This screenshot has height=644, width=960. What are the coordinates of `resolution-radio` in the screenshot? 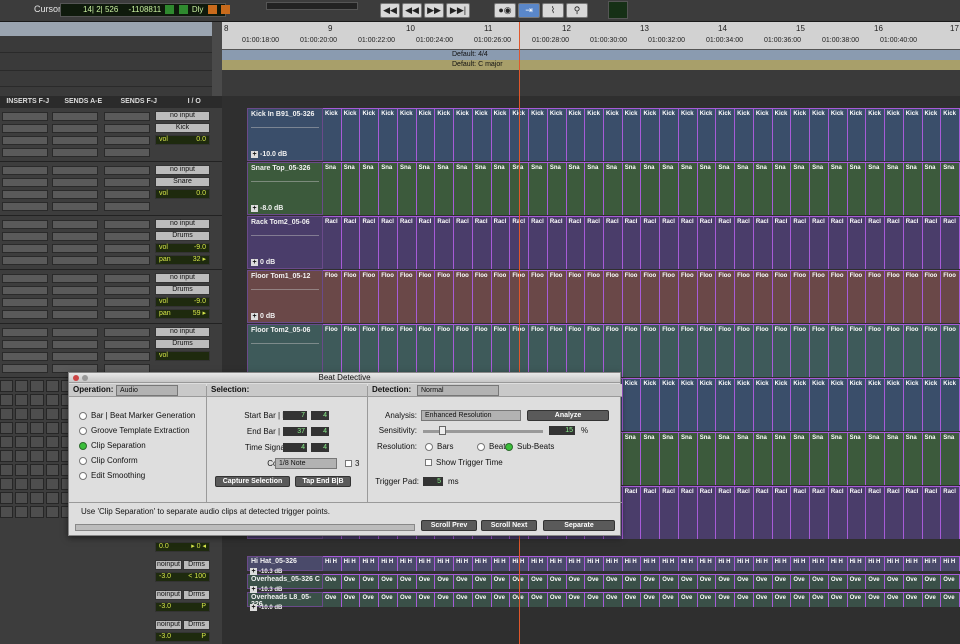 It's located at (509, 446).